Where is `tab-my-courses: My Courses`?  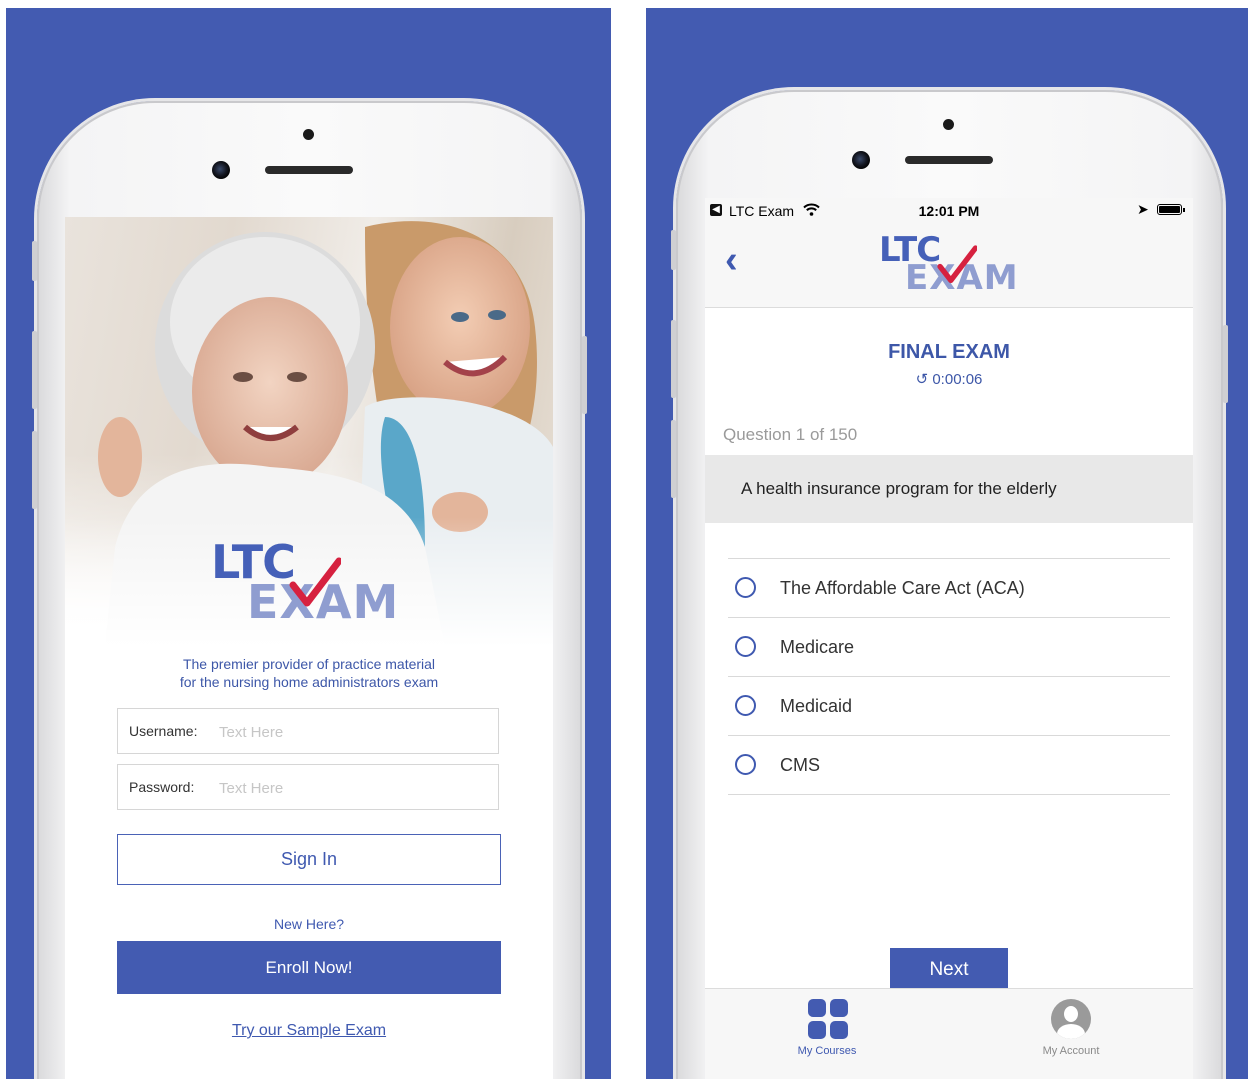
tab-my-courses: My Courses is located at coordinates (827, 1029).